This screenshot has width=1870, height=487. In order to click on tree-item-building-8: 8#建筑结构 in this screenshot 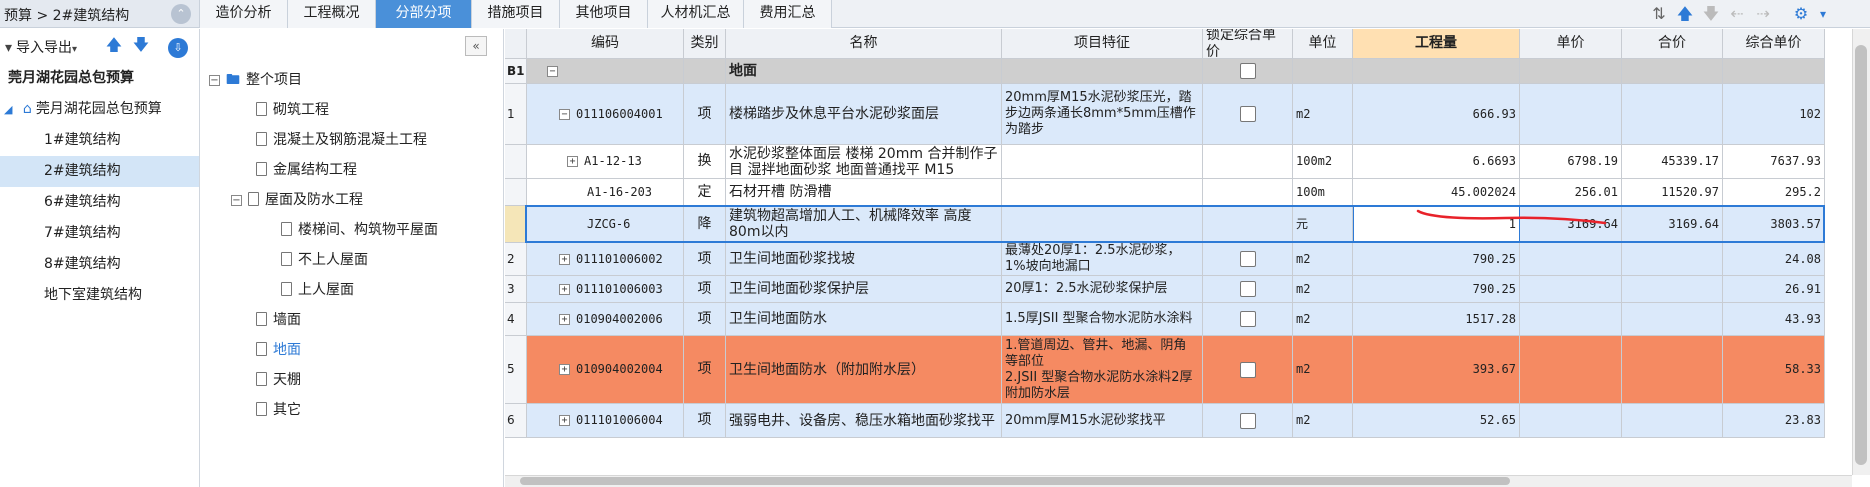, I will do `click(99, 264)`.